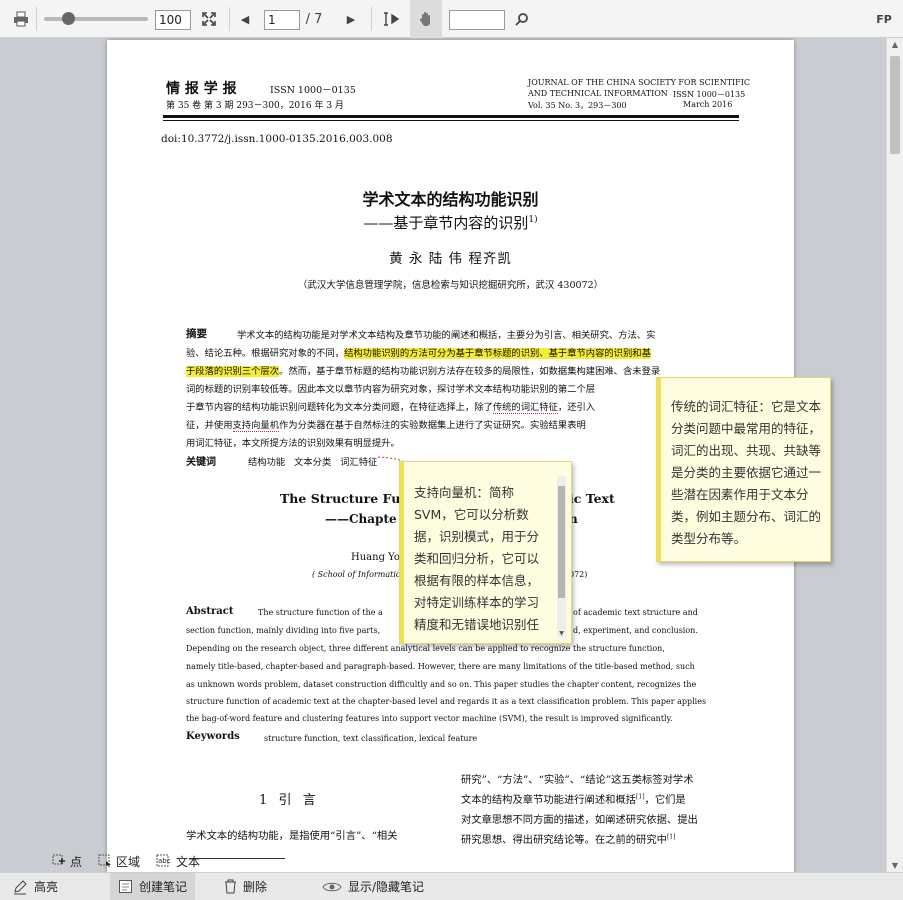 Image resolution: width=903 pixels, height=900 pixels. What do you see at coordinates (230, 886) in the screenshot?
I see `trash-icon` at bounding box center [230, 886].